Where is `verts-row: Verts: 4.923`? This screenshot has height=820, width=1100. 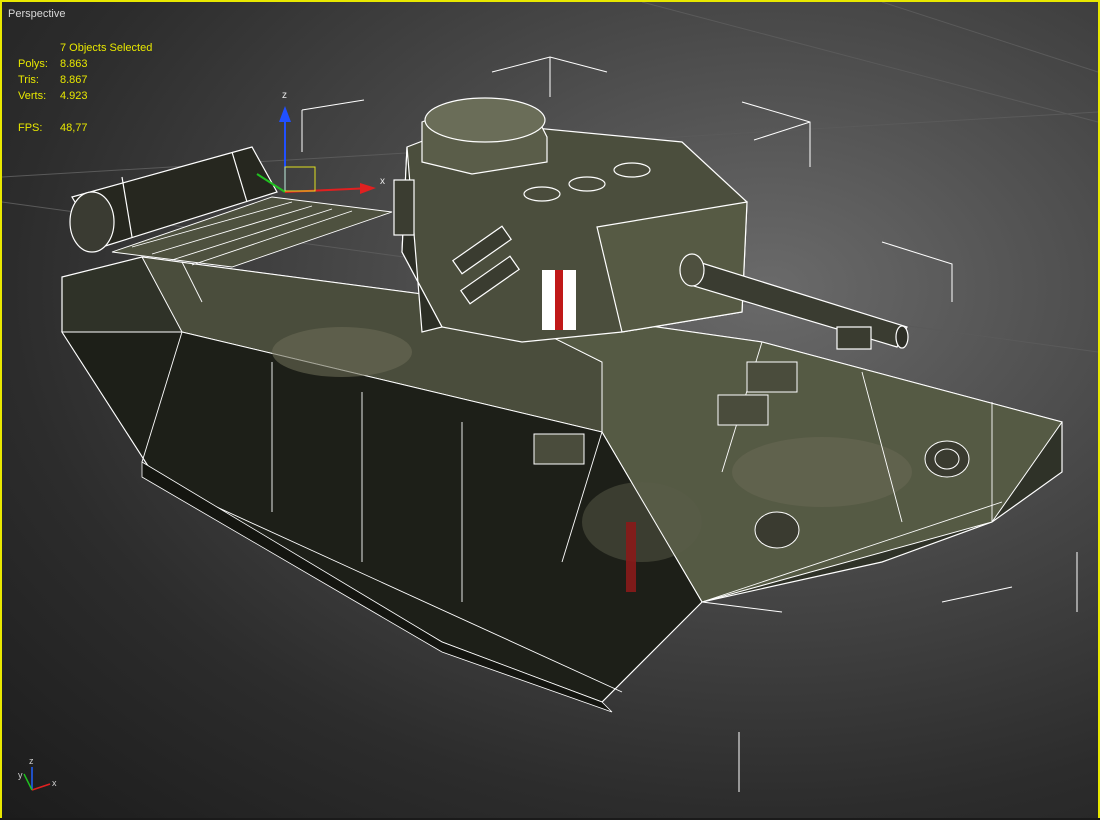
verts-row: Verts: 4.923 is located at coordinates (85, 96).